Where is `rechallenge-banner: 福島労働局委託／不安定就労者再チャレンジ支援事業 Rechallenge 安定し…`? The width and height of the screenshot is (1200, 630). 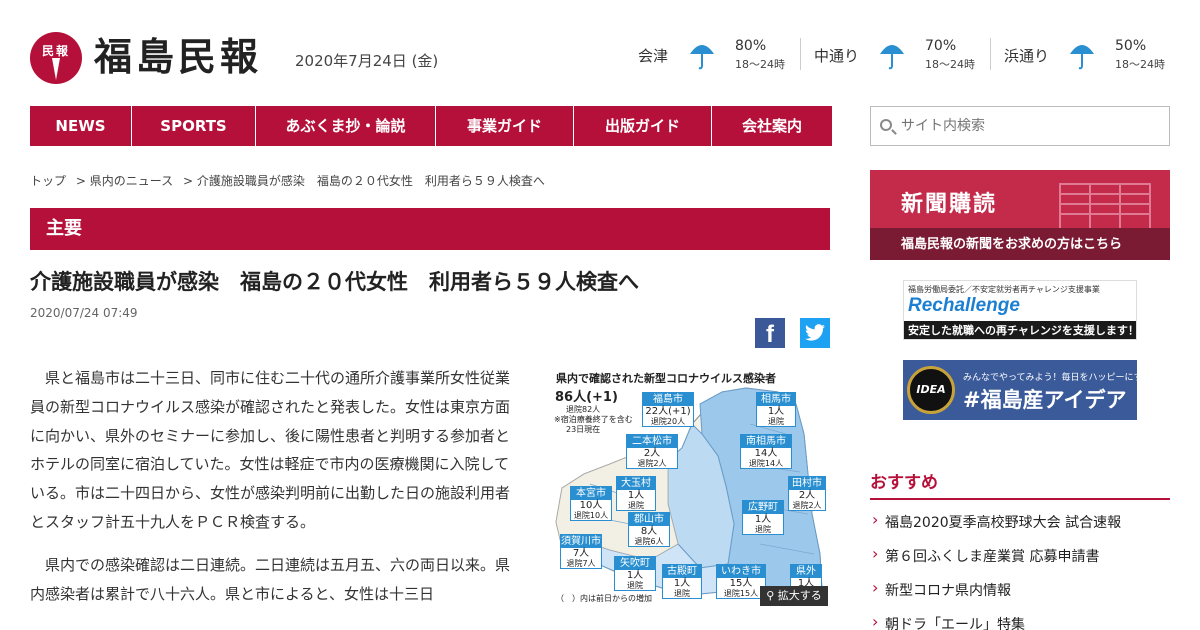 rechallenge-banner: 福島労働局委託／不安定就労者再チャレンジ支援事業 Rechallenge 安定し… is located at coordinates (1020, 310).